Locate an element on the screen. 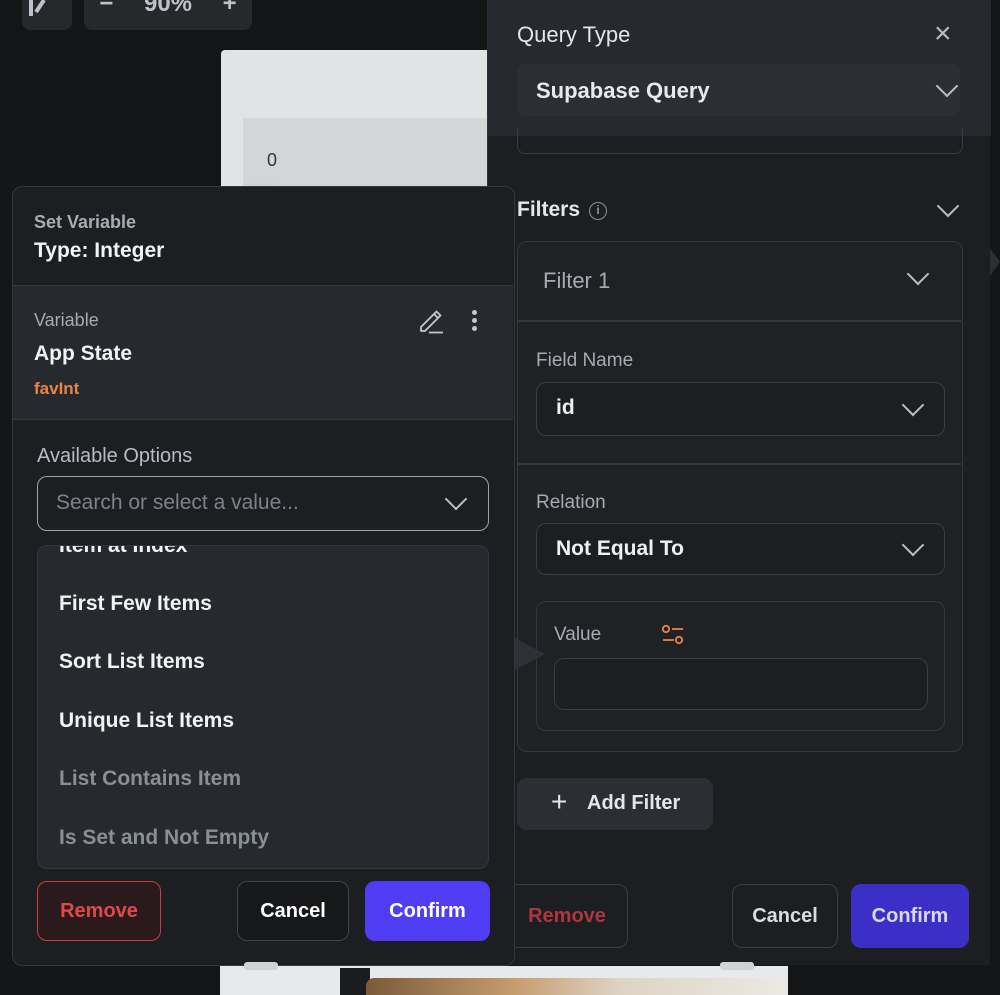  option-unique-list-items: Unique List Items is located at coordinates (146, 721).